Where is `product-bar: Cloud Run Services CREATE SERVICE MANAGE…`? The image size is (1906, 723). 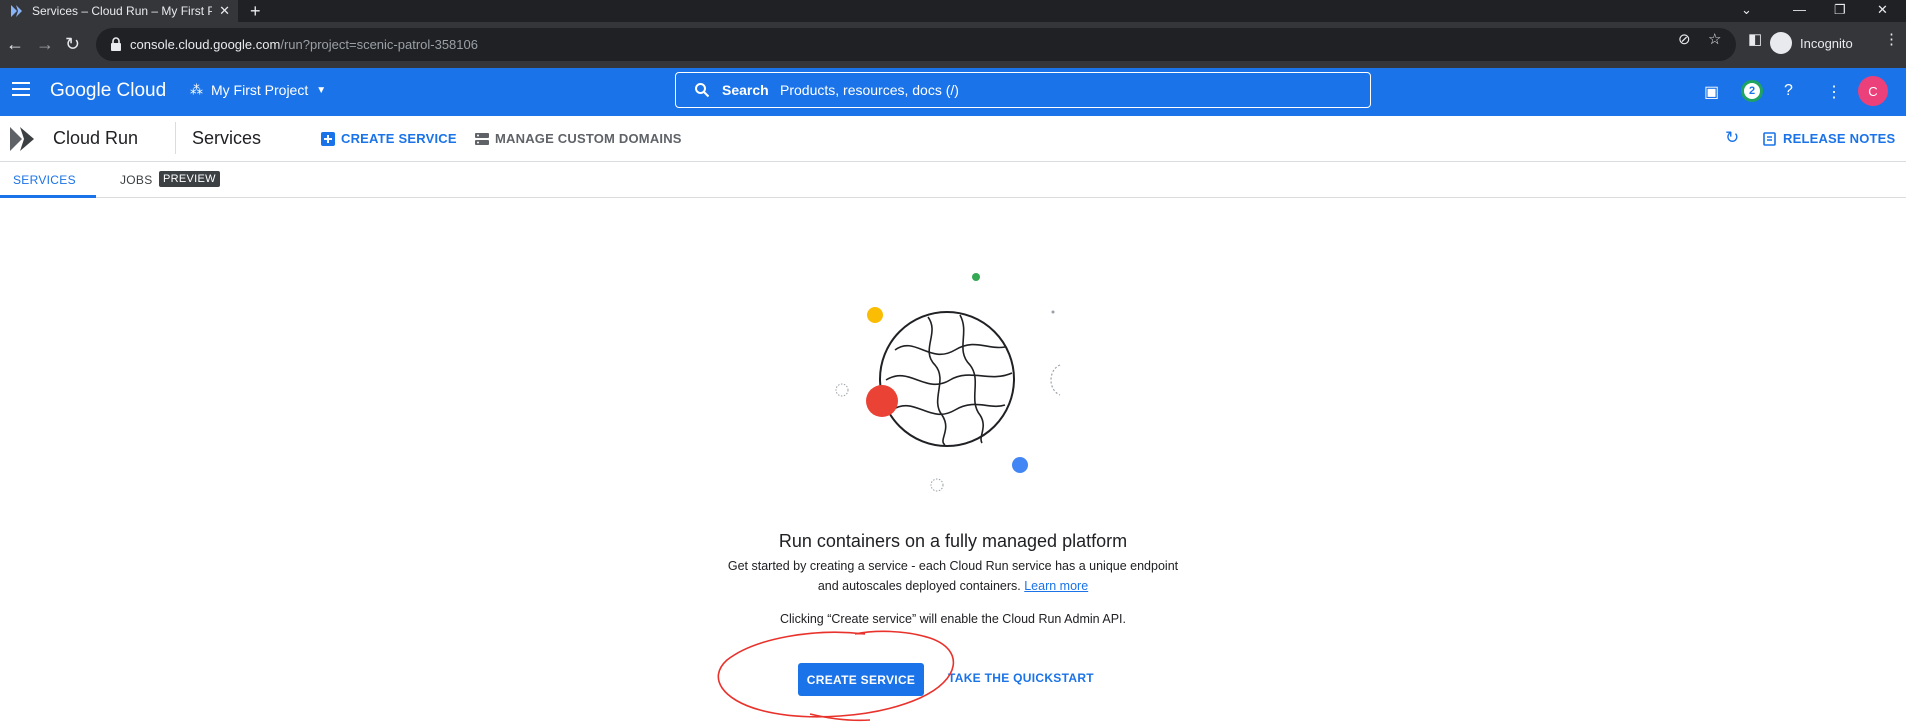
product-bar: Cloud Run Services CREATE SERVICE MANAGE… is located at coordinates (953, 139).